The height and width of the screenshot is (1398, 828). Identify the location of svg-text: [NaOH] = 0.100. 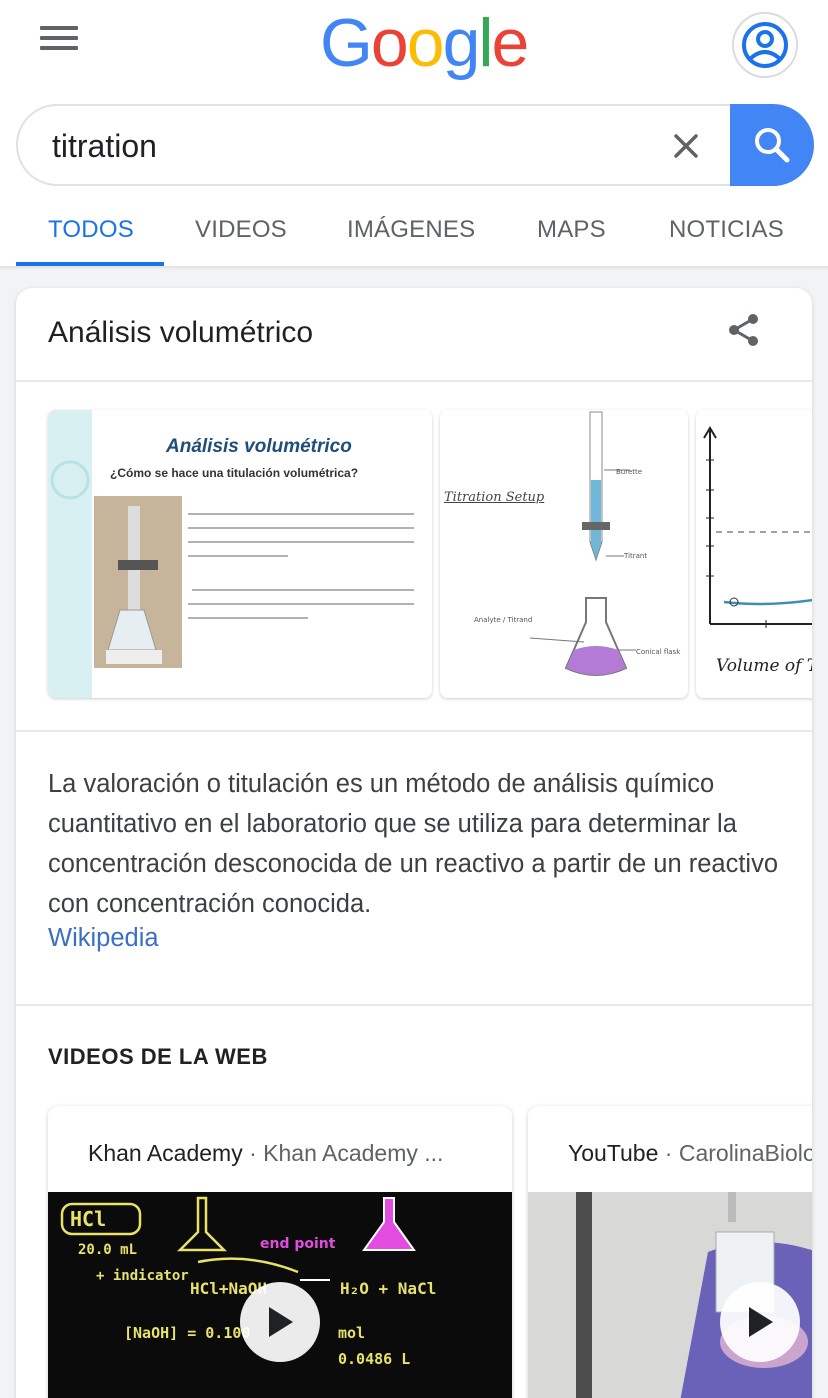
(187, 1333).